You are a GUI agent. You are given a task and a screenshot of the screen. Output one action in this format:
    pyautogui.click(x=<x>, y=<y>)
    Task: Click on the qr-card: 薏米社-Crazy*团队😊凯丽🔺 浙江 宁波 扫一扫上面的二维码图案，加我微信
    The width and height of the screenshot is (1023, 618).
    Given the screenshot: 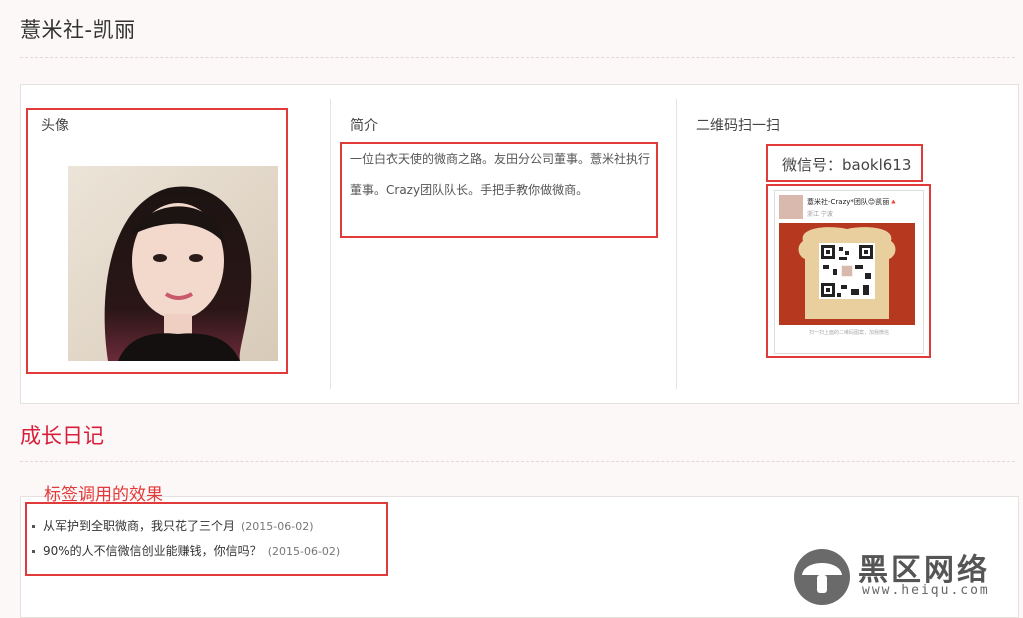 What is the action you would take?
    pyautogui.click(x=849, y=272)
    